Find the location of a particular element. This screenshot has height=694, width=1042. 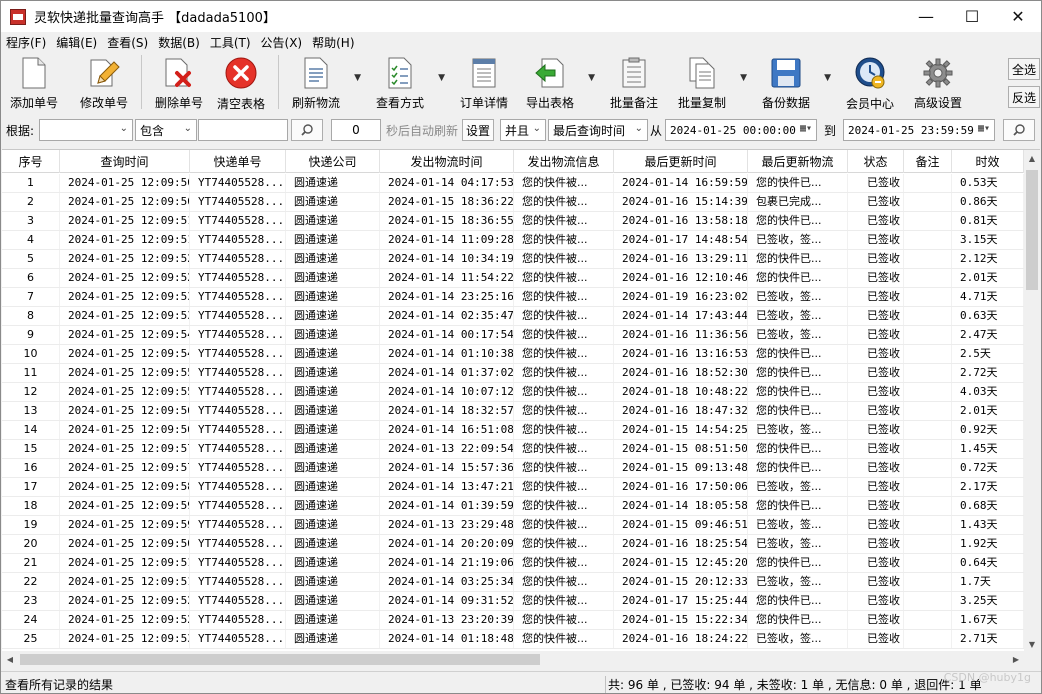

header-col-update-time: 最后更新时间 is located at coordinates (681, 161).